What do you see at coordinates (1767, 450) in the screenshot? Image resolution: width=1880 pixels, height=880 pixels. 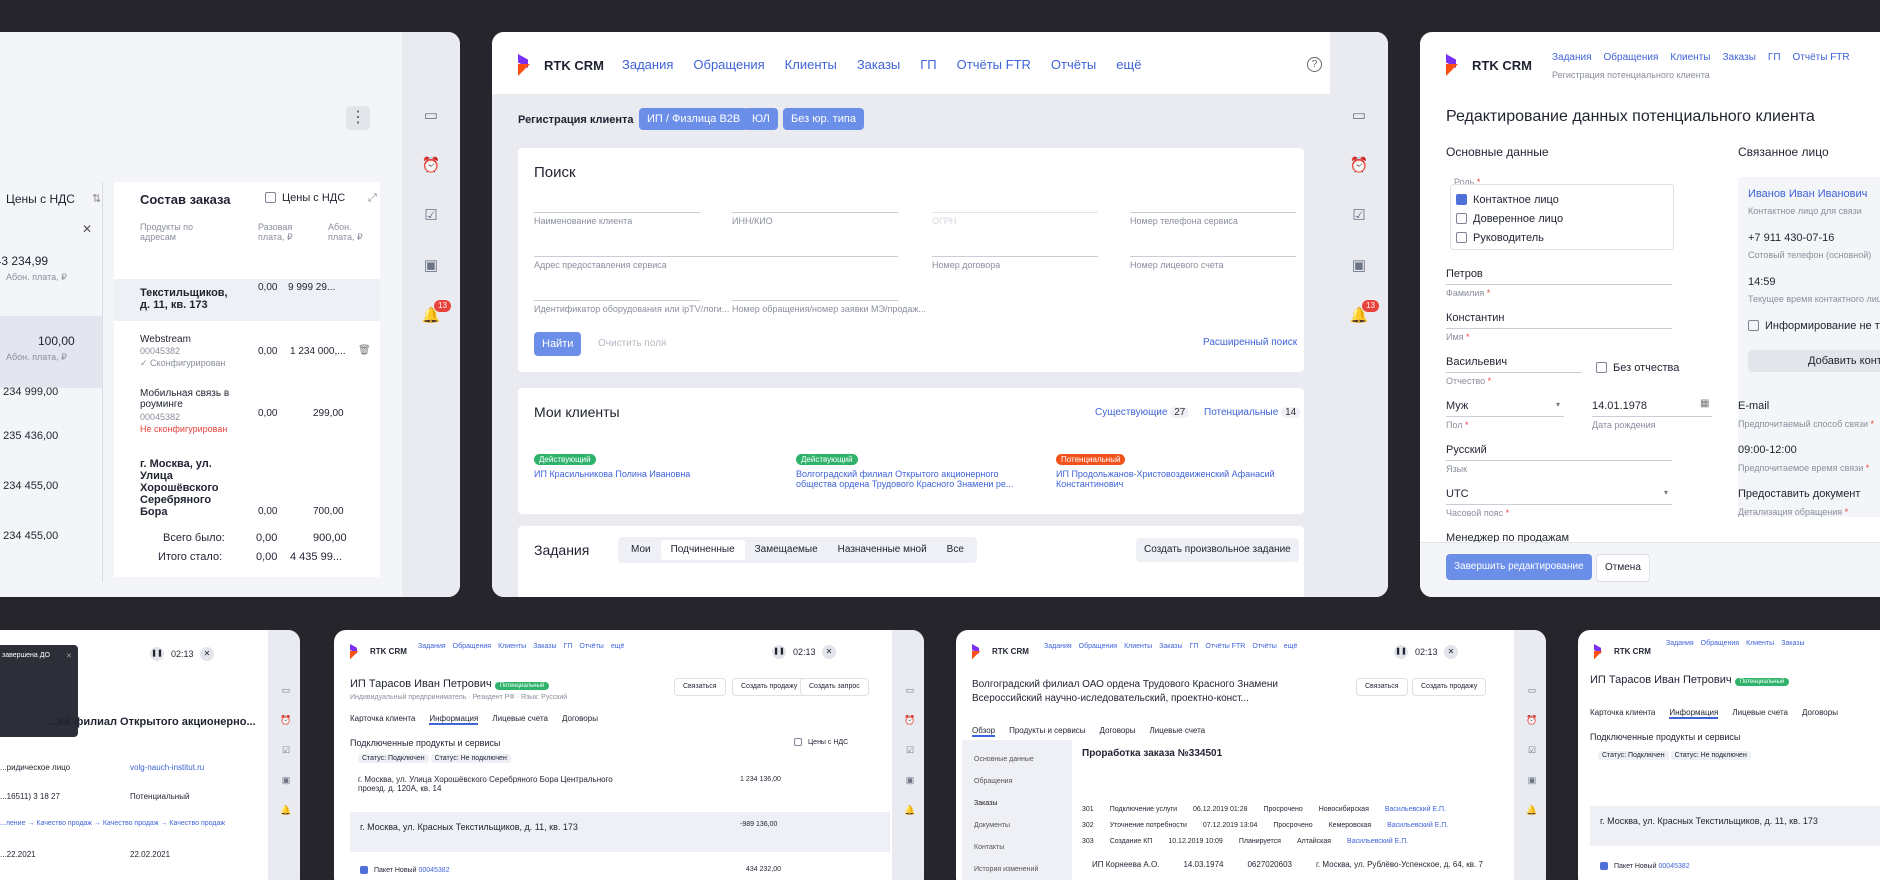 I see `hours-field: 09:00-12:00` at bounding box center [1767, 450].